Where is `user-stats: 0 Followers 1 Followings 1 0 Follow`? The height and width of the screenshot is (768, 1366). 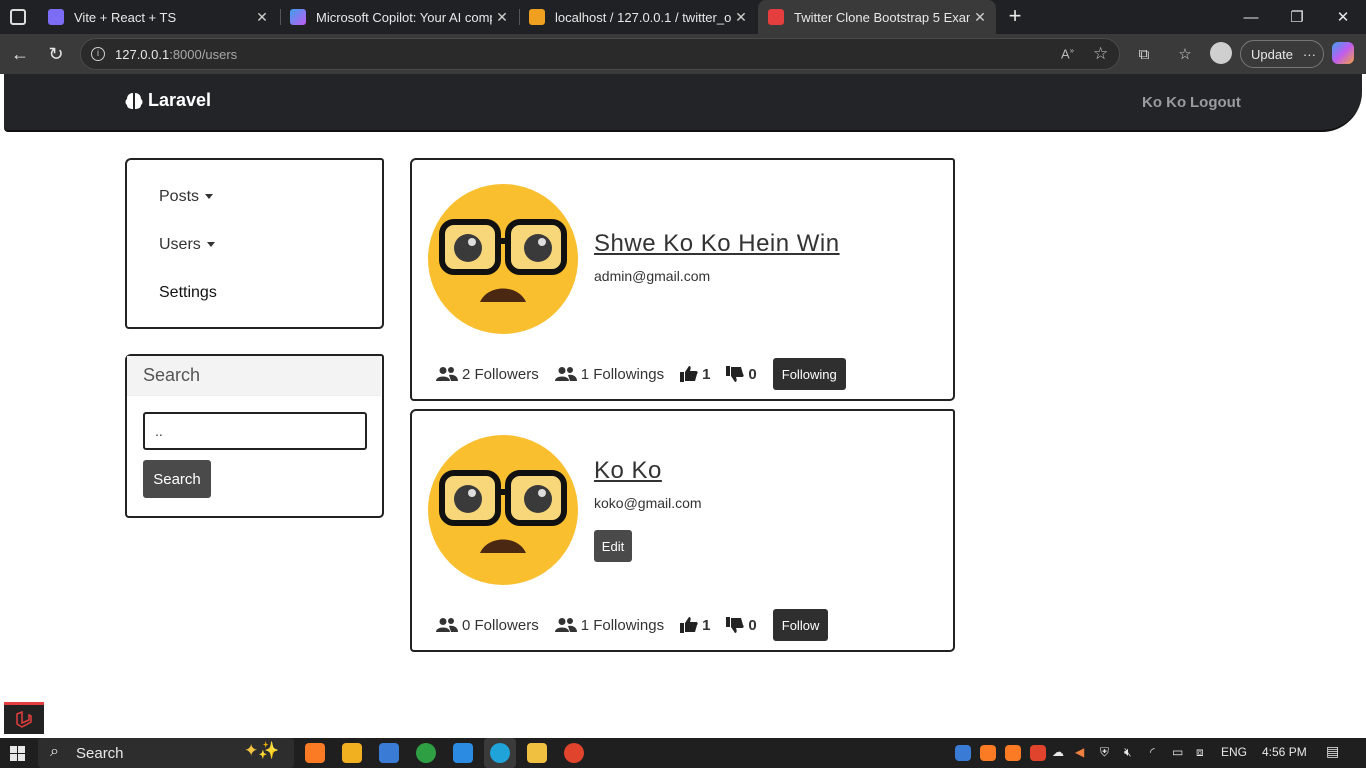 user-stats: 0 Followers 1 Followings 1 0 Follow is located at coordinates (632, 625).